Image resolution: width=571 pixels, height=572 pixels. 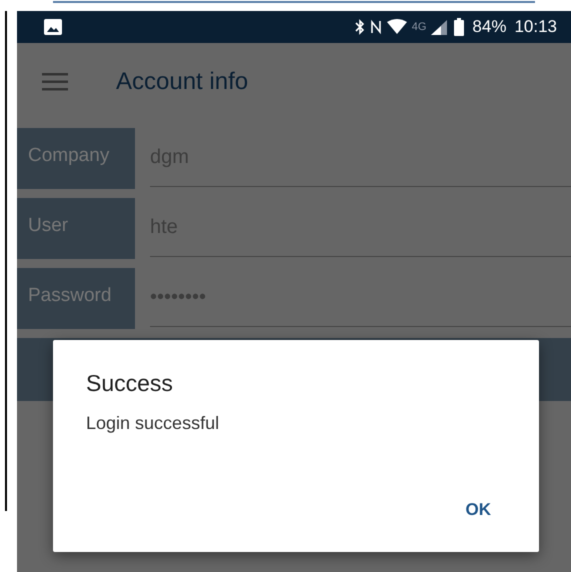 I want to click on menu-icon, so click(x=55, y=82).